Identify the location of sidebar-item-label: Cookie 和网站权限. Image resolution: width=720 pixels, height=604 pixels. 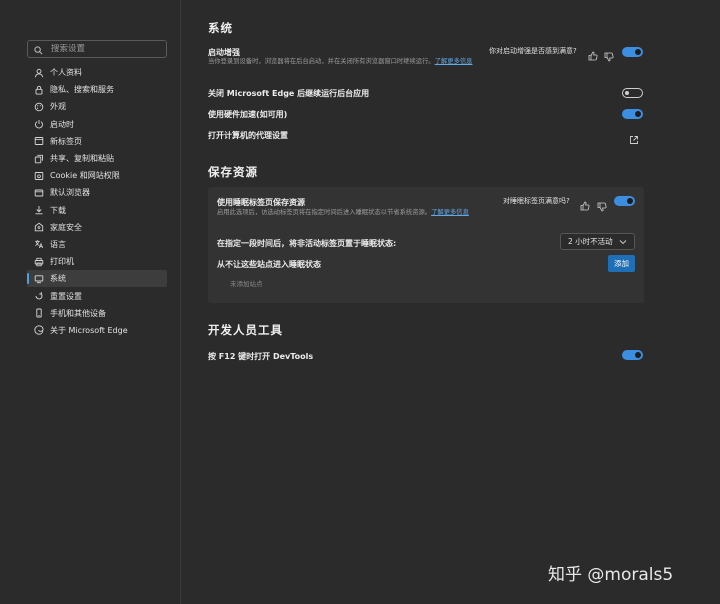
(85, 176).